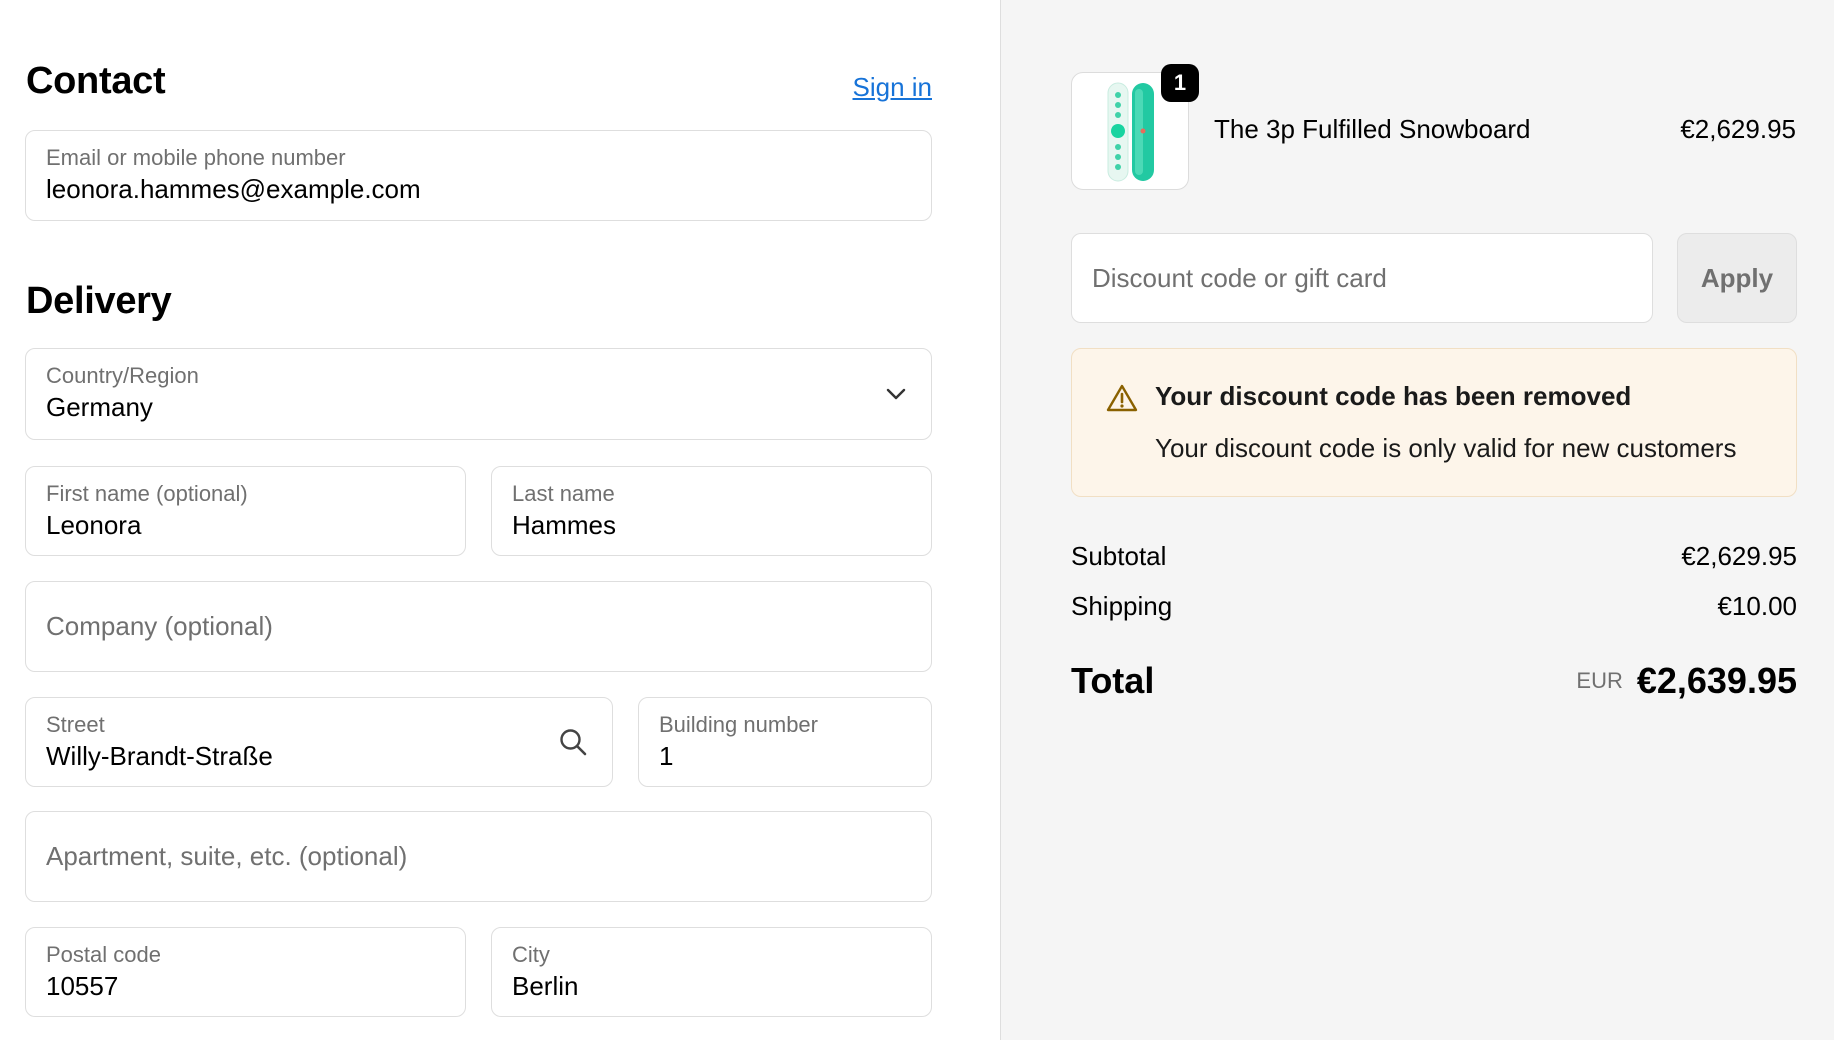  I want to click on discount-code-input: Discount code or gift card, so click(1362, 278).